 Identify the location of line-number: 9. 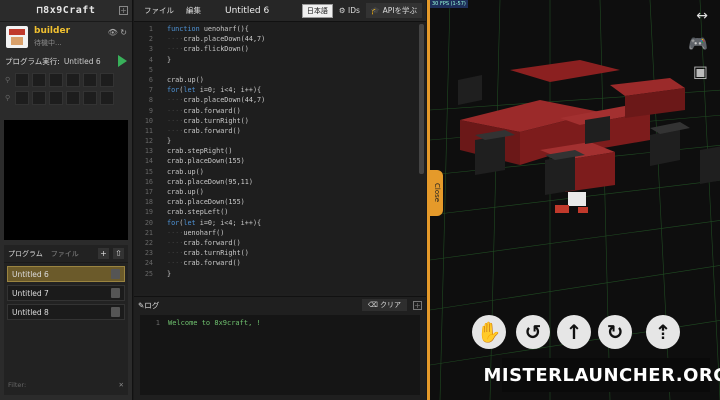
(150, 110).